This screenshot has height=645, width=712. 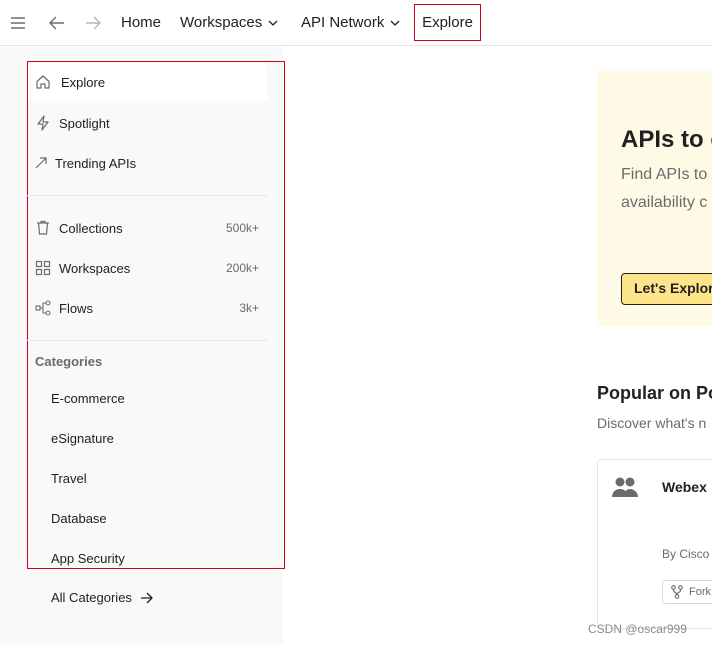 What do you see at coordinates (654, 544) in the screenshot?
I see `api-card: Webex By Cisco Fork` at bounding box center [654, 544].